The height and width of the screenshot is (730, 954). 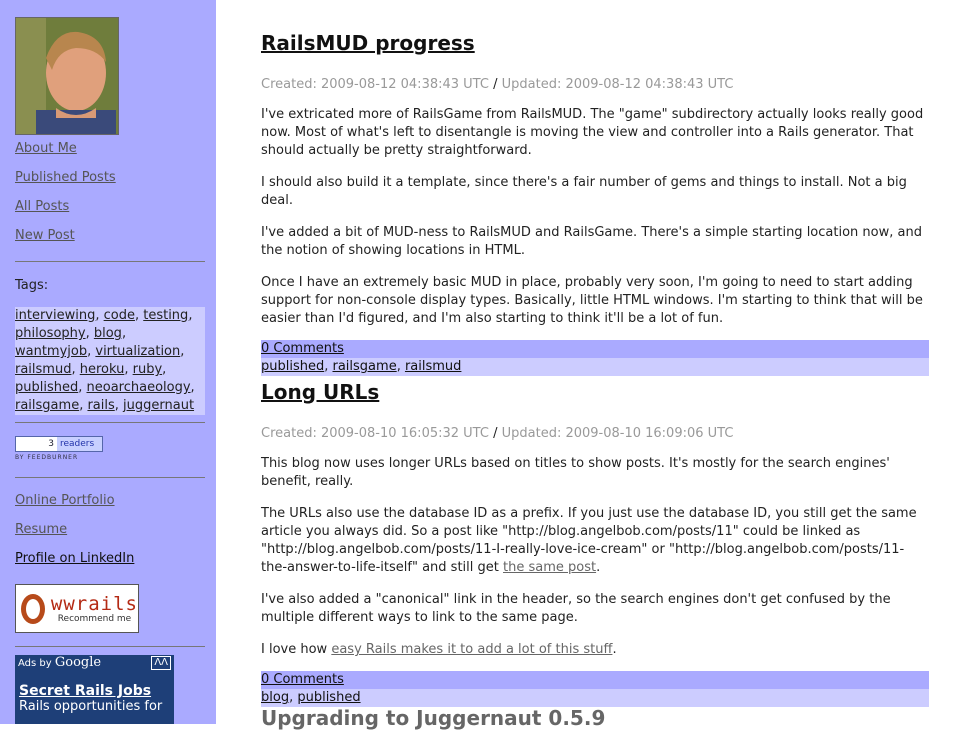 What do you see at coordinates (375, 433) in the screenshot?
I see `post-created: Created: 2009-08-10 16:05:32 UTC` at bounding box center [375, 433].